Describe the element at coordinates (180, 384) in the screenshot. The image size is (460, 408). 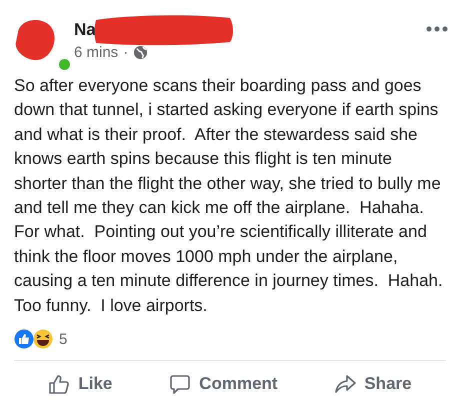
I see `speech-bubble-icon` at that location.